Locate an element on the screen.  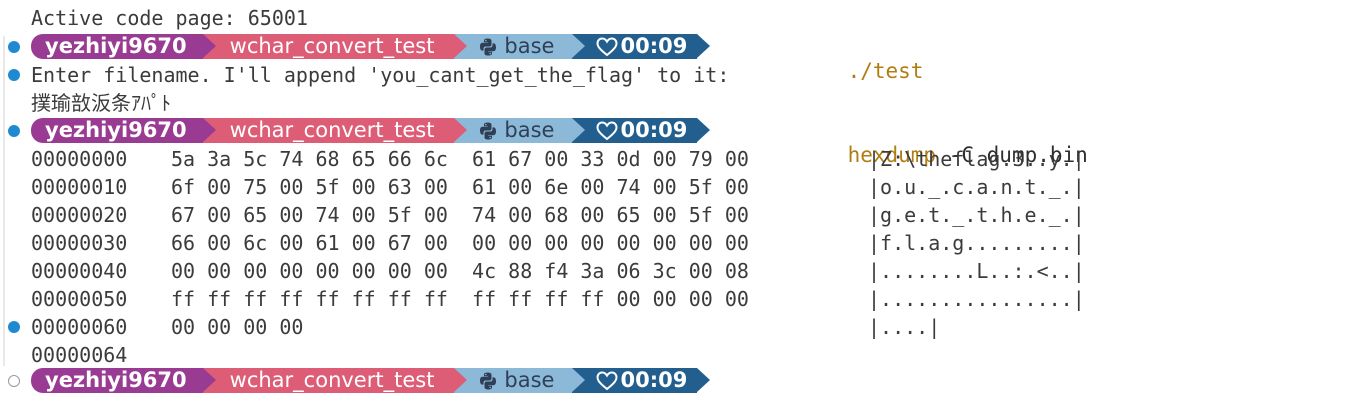
command-line-2: hexdump -C dump.bin is located at coordinates (942, 142).